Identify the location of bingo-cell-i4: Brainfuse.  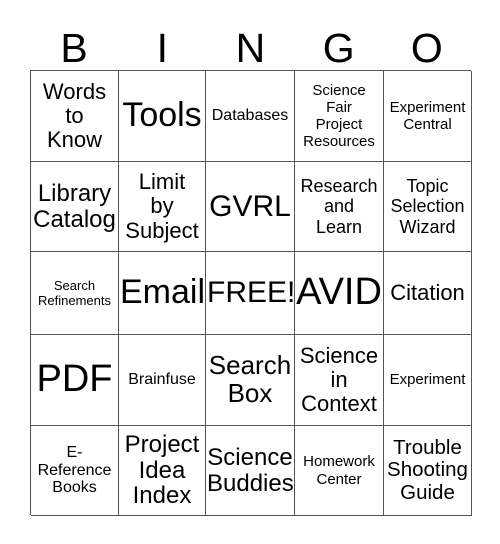
(162, 380).